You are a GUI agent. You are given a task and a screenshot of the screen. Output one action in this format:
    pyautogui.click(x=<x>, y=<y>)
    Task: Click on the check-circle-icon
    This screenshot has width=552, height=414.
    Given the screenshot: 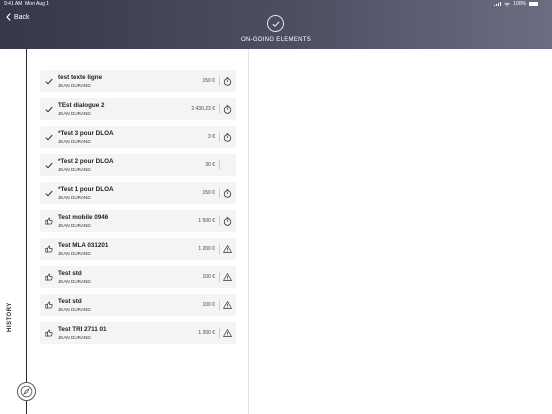 What is the action you would take?
    pyautogui.click(x=275, y=23)
    